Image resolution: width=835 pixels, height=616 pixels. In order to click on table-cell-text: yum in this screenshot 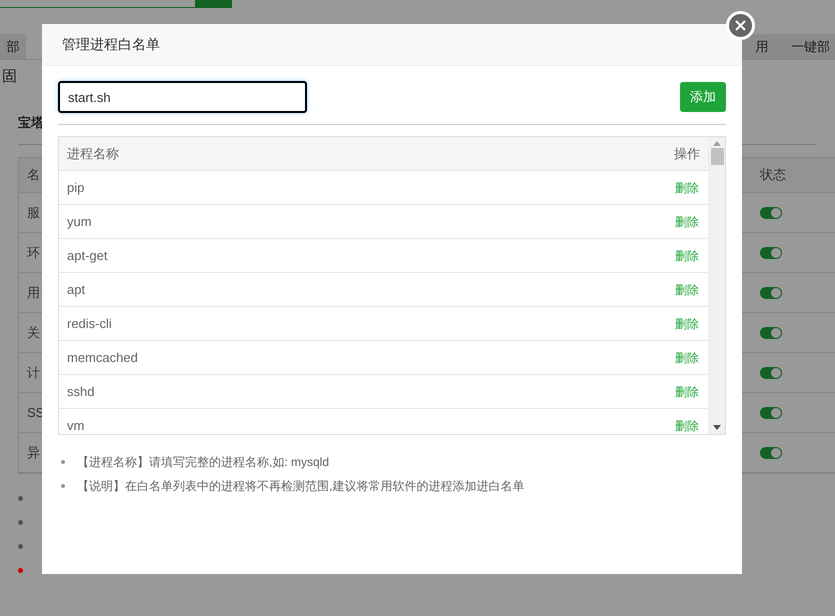, I will do `click(79, 221)`.